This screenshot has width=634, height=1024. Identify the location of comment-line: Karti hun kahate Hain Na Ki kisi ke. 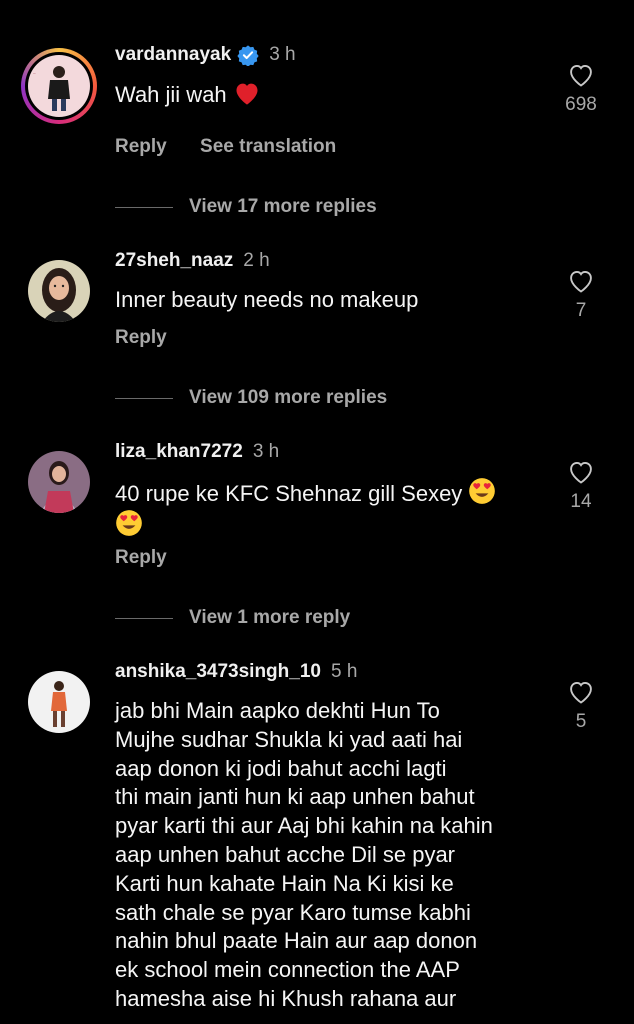
(284, 883).